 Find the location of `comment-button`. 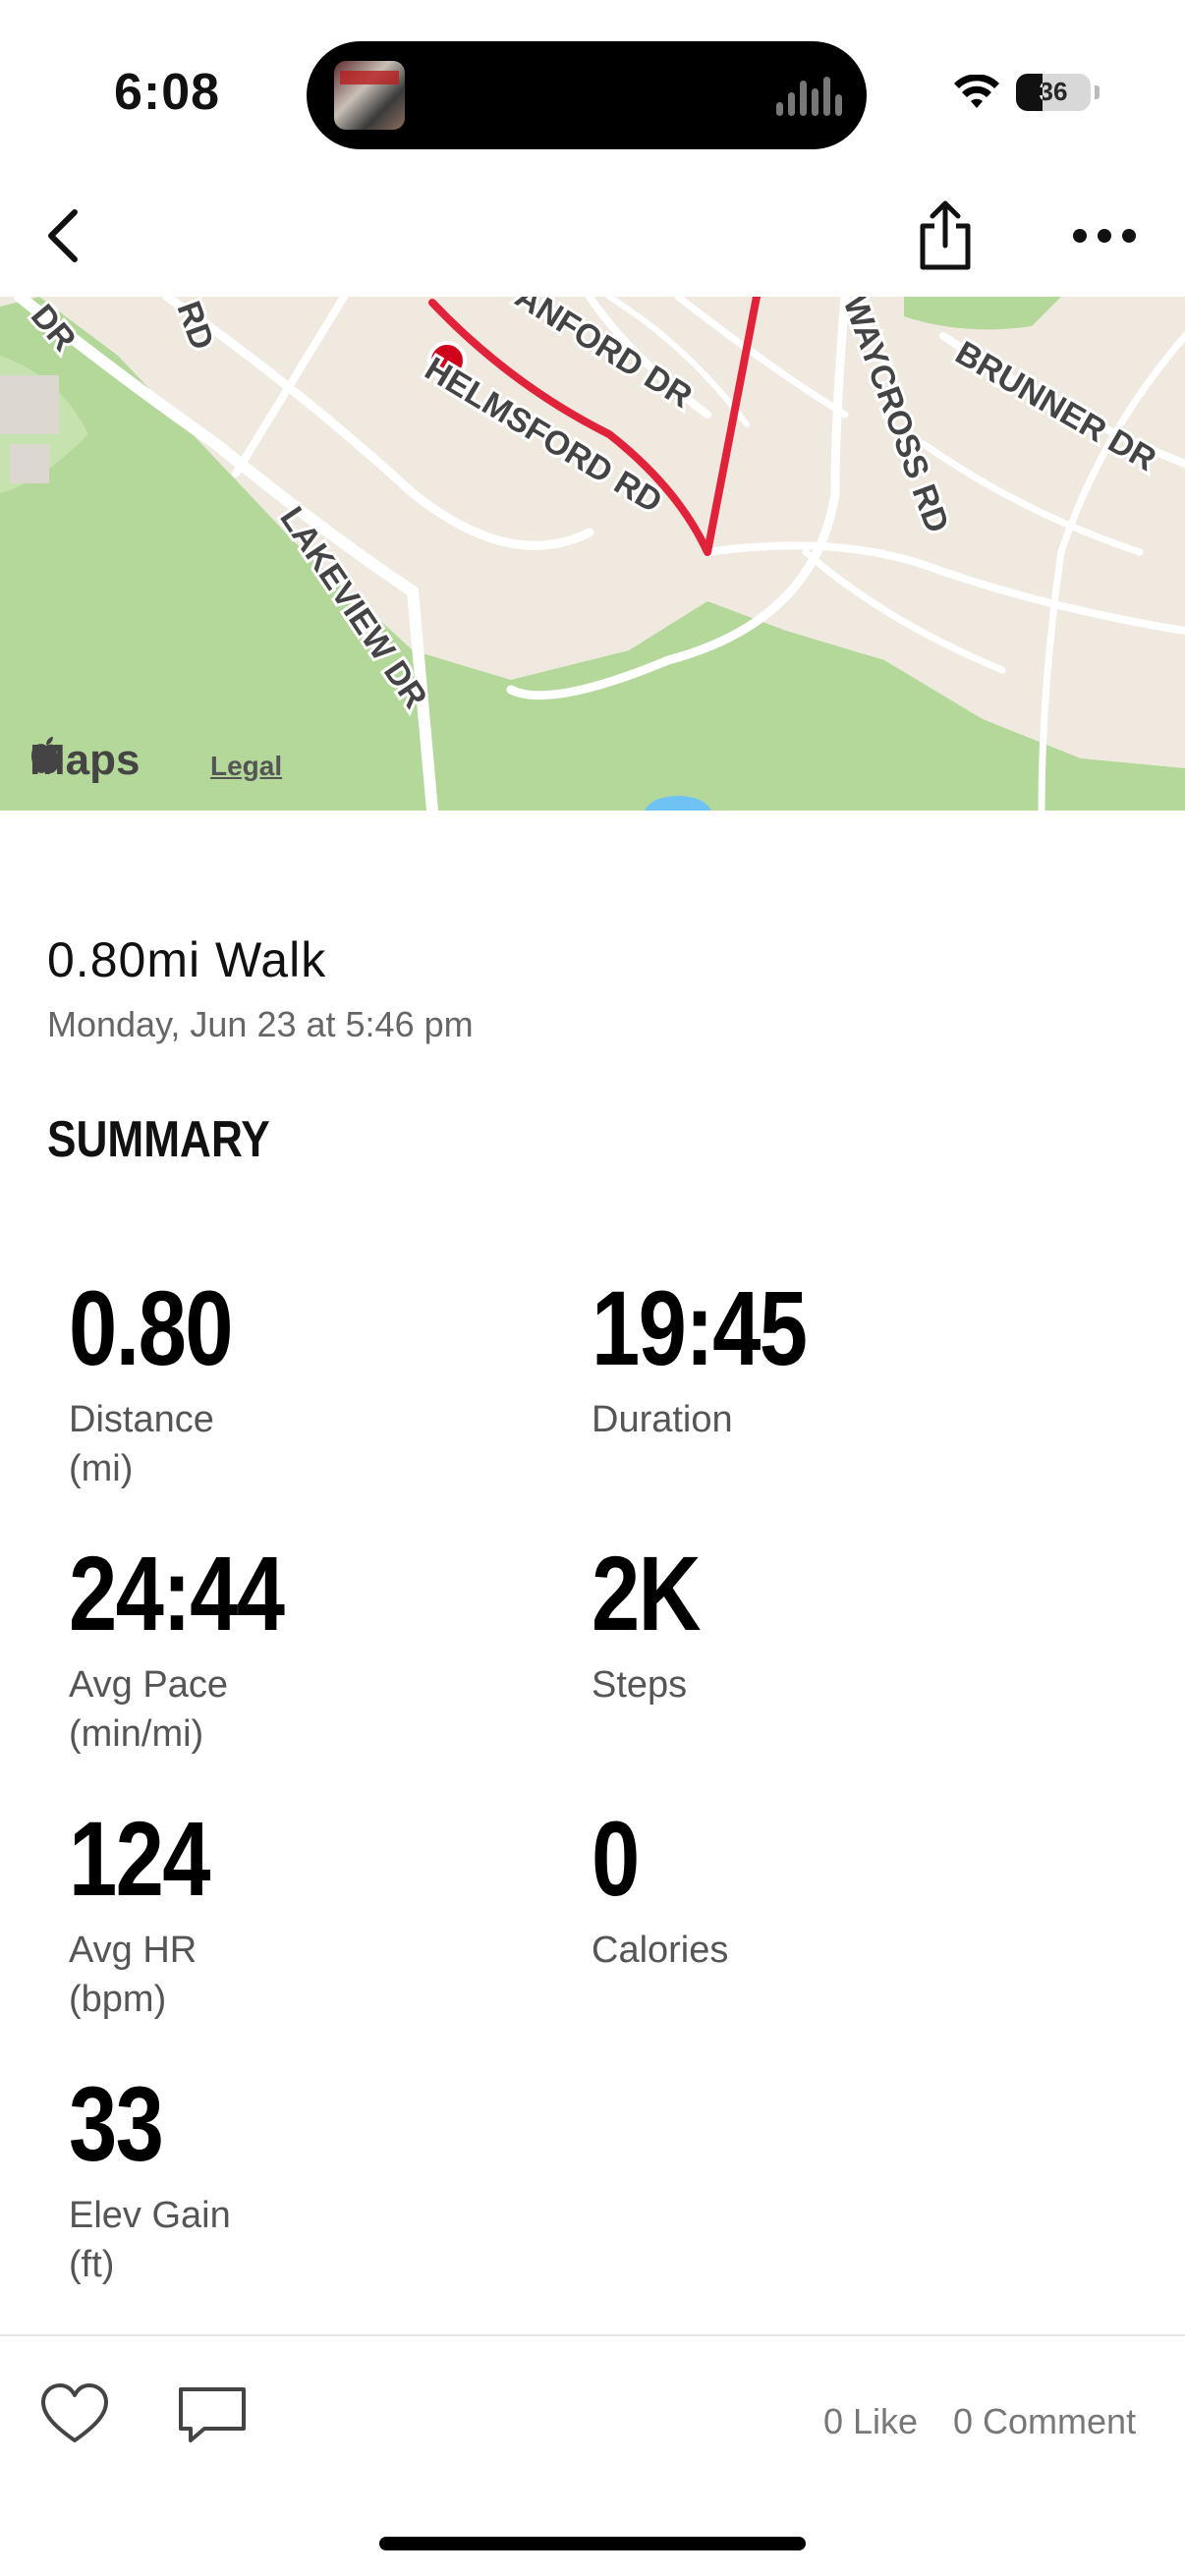

comment-button is located at coordinates (213, 2415).